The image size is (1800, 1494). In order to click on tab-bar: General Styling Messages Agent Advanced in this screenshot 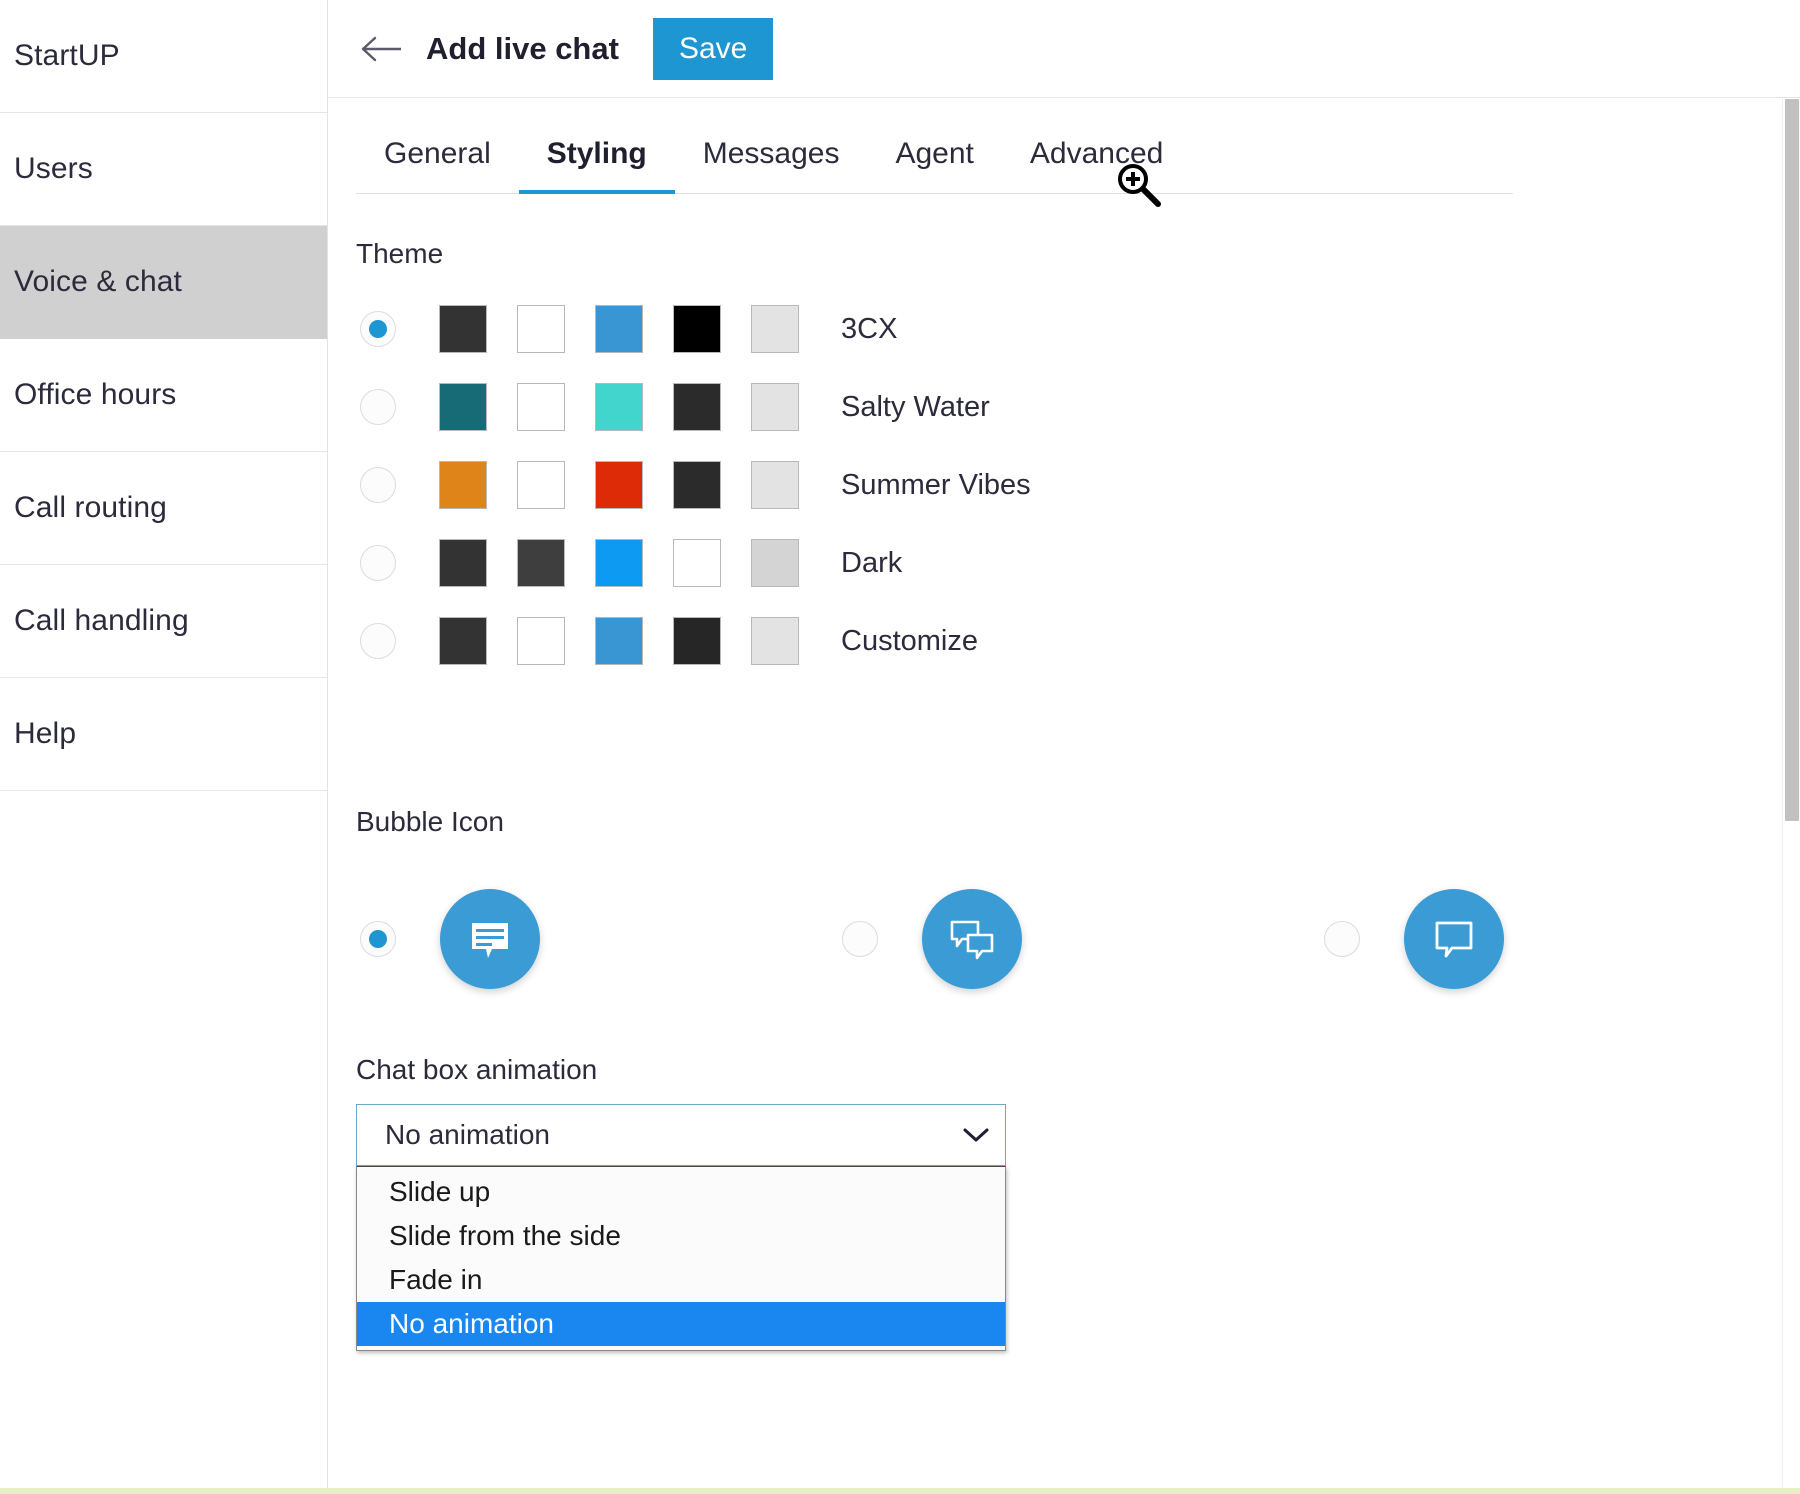, I will do `click(934, 146)`.